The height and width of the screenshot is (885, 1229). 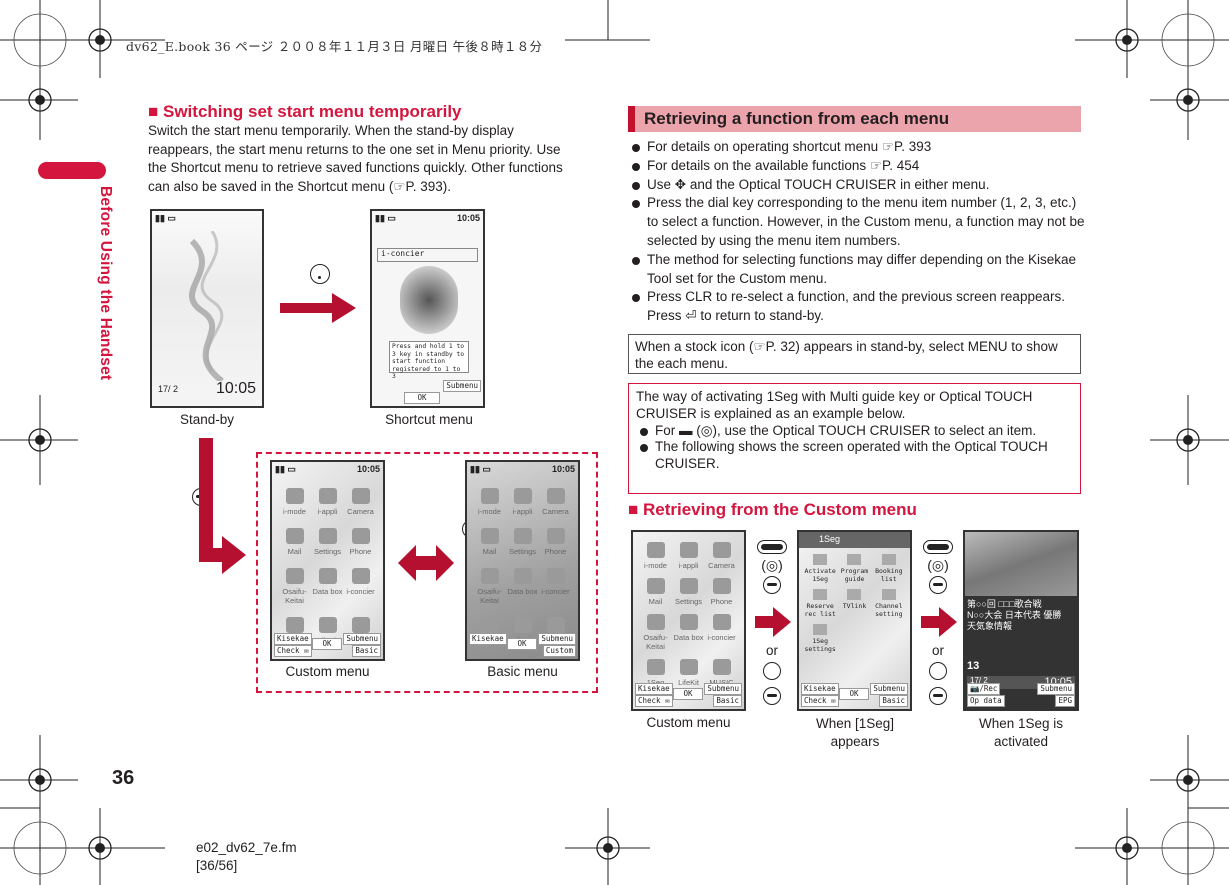 I want to click on 1seg-menu-item: Activate 1Seg, so click(x=820, y=568).